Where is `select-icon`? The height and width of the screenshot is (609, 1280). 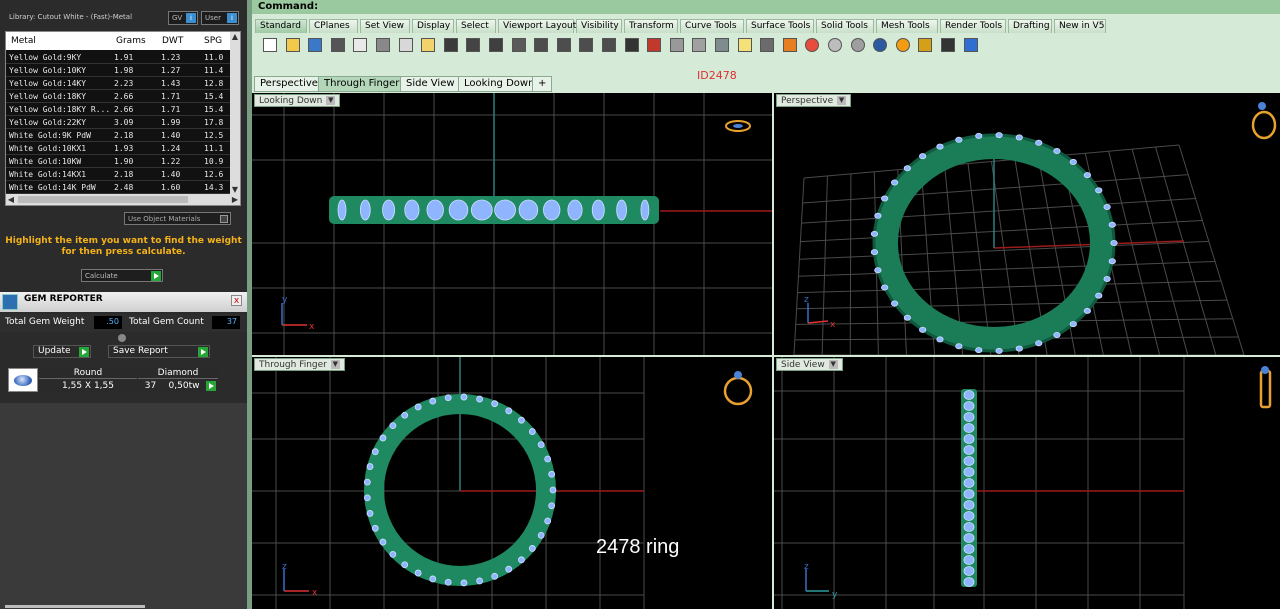
select-icon is located at coordinates (948, 45).